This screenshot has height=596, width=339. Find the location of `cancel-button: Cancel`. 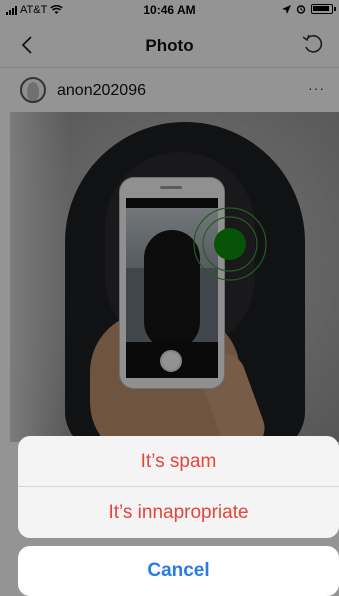

cancel-button: Cancel is located at coordinates (178, 571).